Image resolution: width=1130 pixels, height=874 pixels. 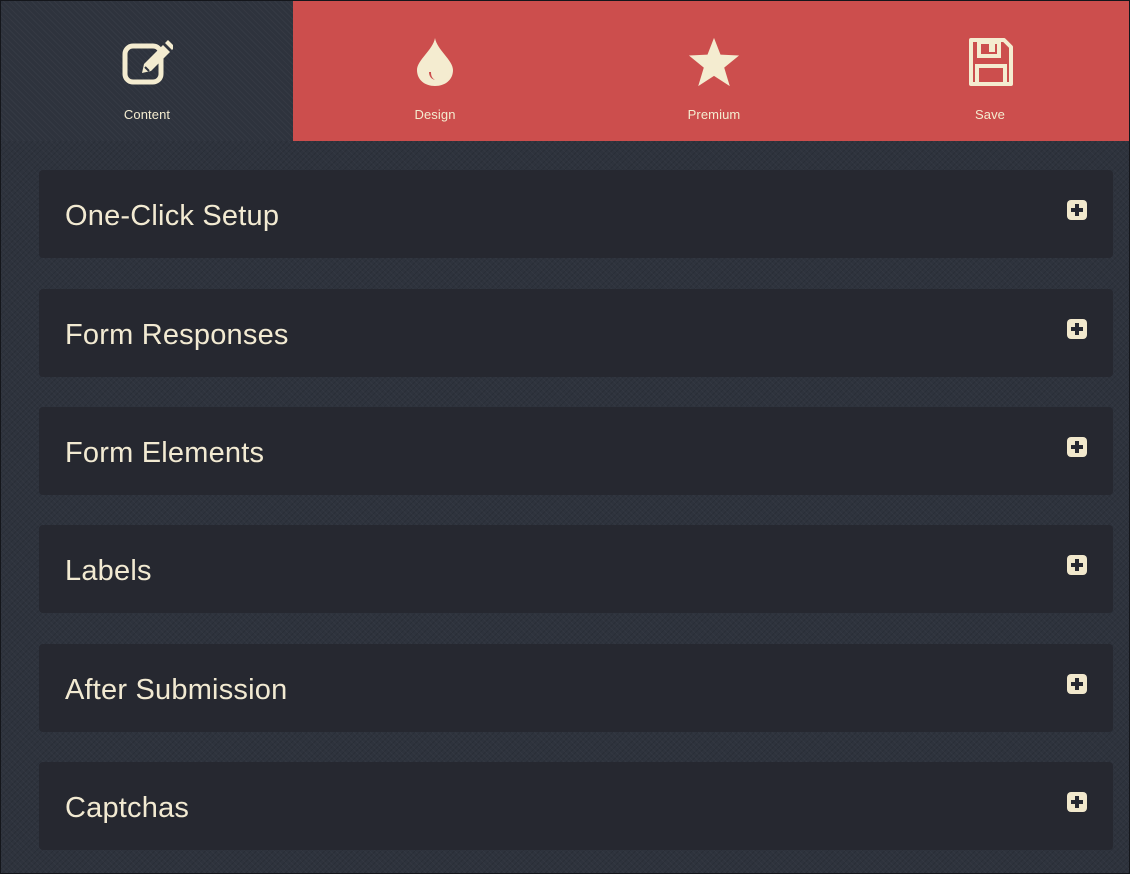 I want to click on accordion-captchas: Captchas, so click(x=576, y=806).